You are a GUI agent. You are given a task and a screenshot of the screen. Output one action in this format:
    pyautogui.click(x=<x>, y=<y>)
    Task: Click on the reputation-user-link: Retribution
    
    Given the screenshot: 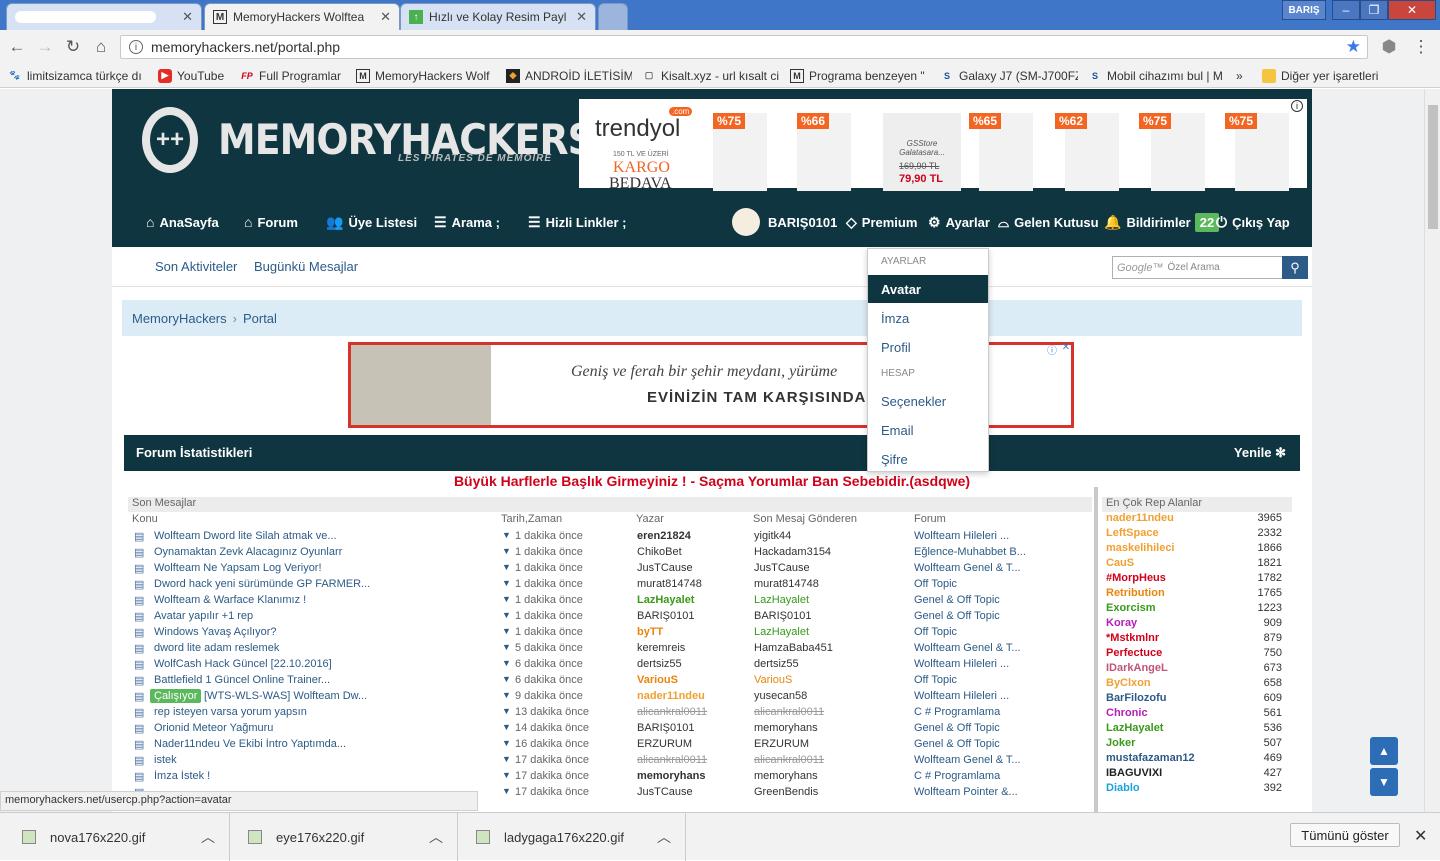 What is the action you would take?
    pyautogui.click(x=1135, y=593)
    